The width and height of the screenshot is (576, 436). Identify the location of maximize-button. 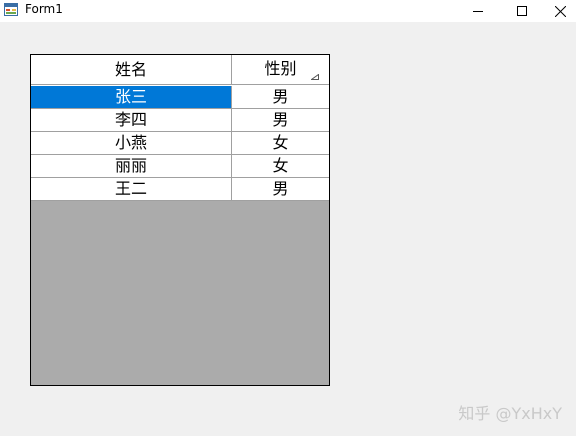
(522, 11).